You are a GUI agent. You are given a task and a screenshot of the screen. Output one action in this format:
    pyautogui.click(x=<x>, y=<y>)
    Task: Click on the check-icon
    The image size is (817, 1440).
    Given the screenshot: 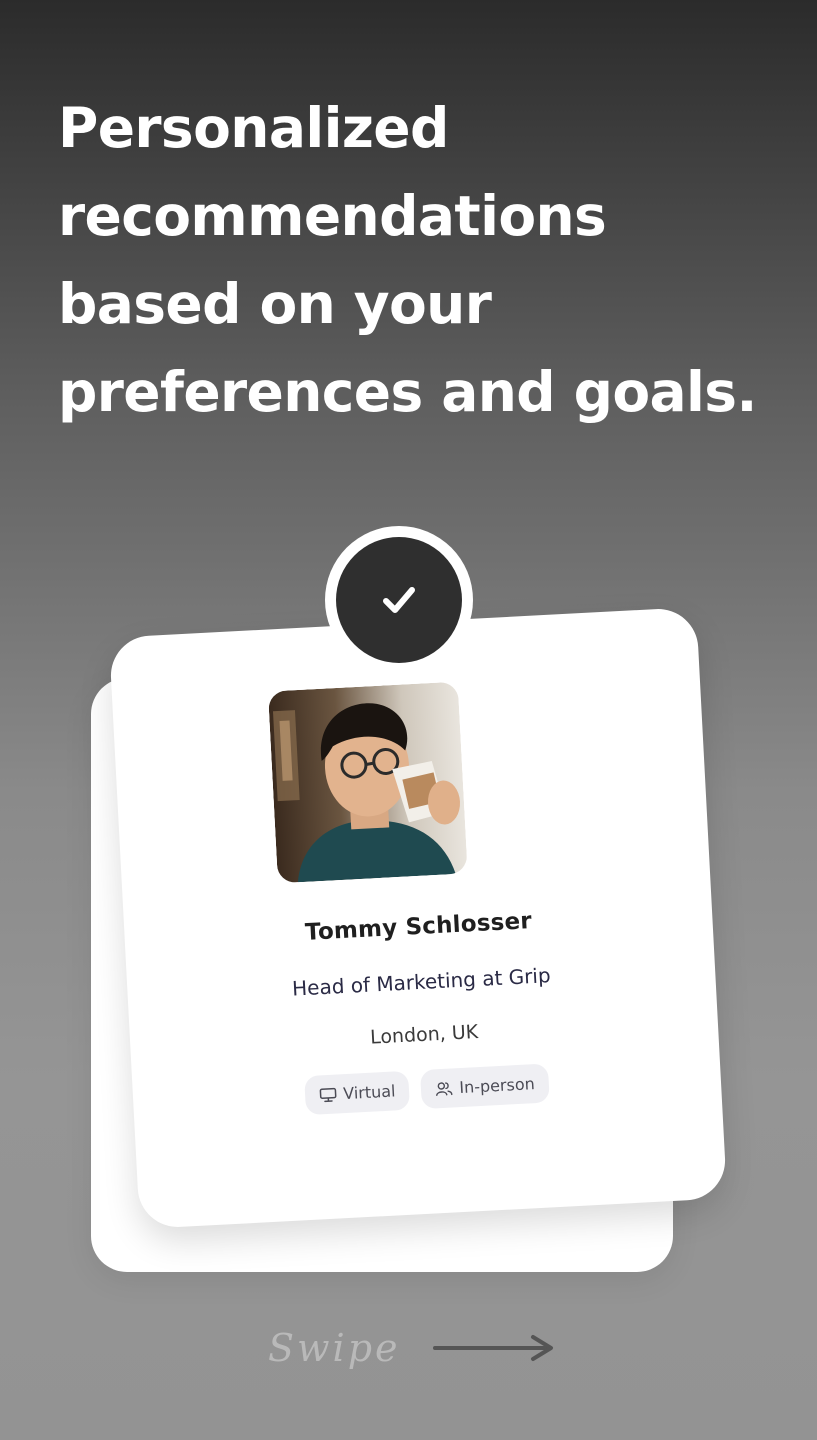 What is the action you would take?
    pyautogui.click(x=399, y=600)
    